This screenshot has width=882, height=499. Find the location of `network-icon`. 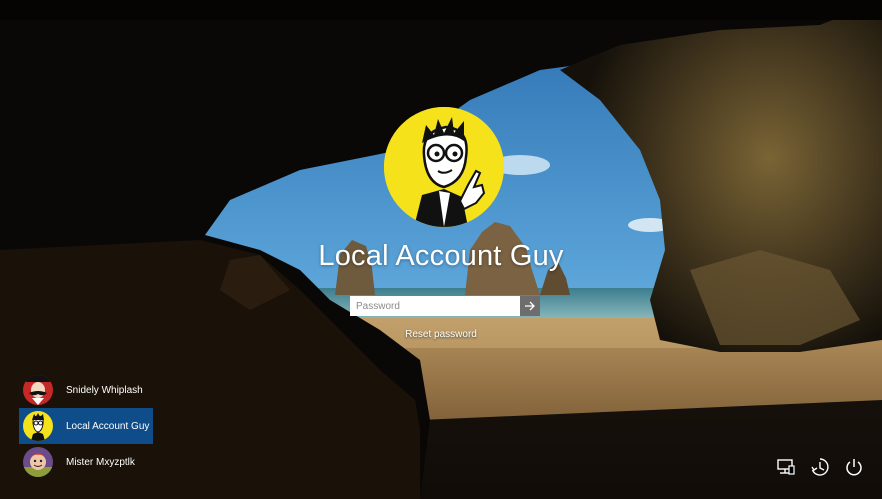

network-icon is located at coordinates (786, 467).